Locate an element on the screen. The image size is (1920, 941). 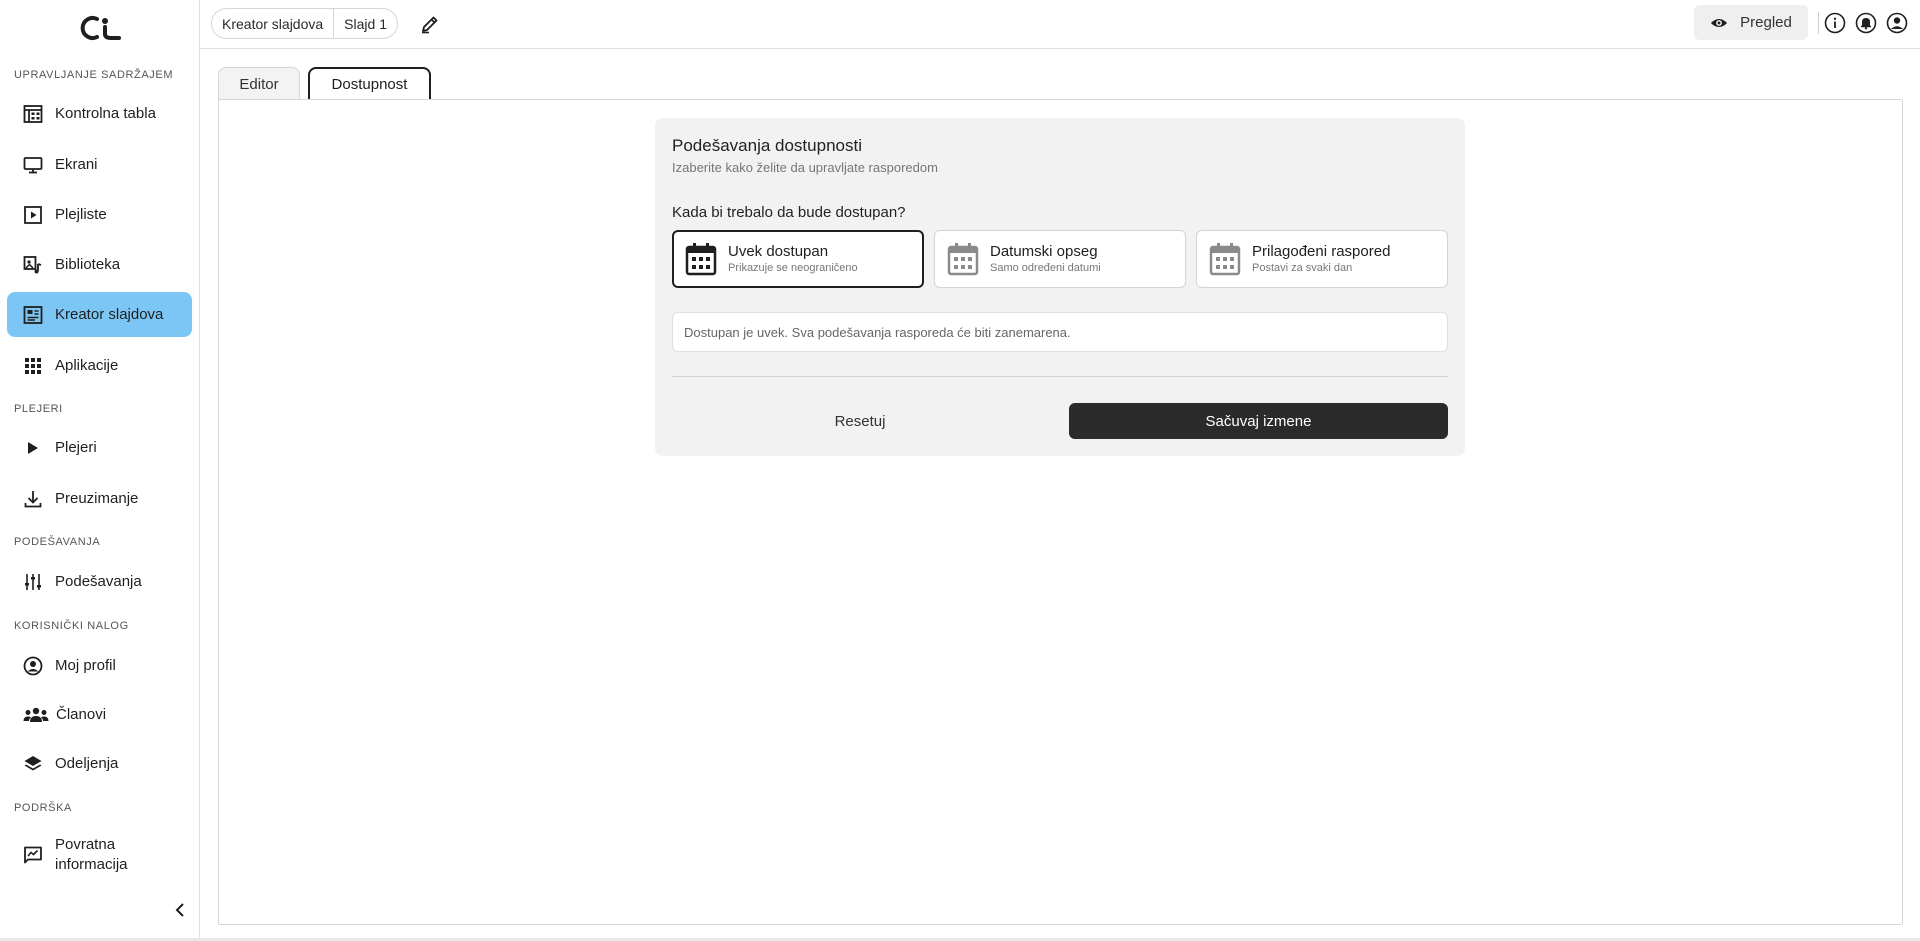
info-icon is located at coordinates (1835, 23).